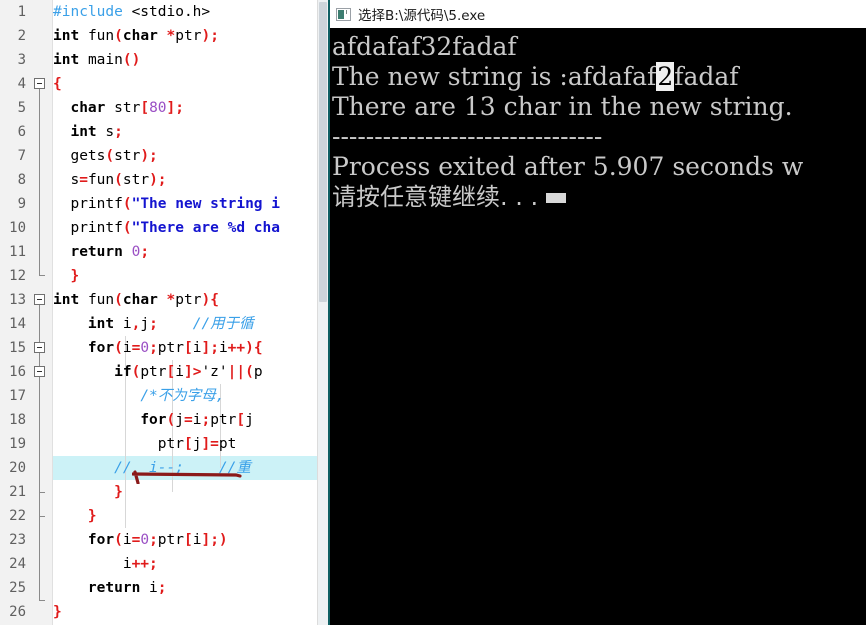  I want to click on line-number: 10, so click(17, 228).